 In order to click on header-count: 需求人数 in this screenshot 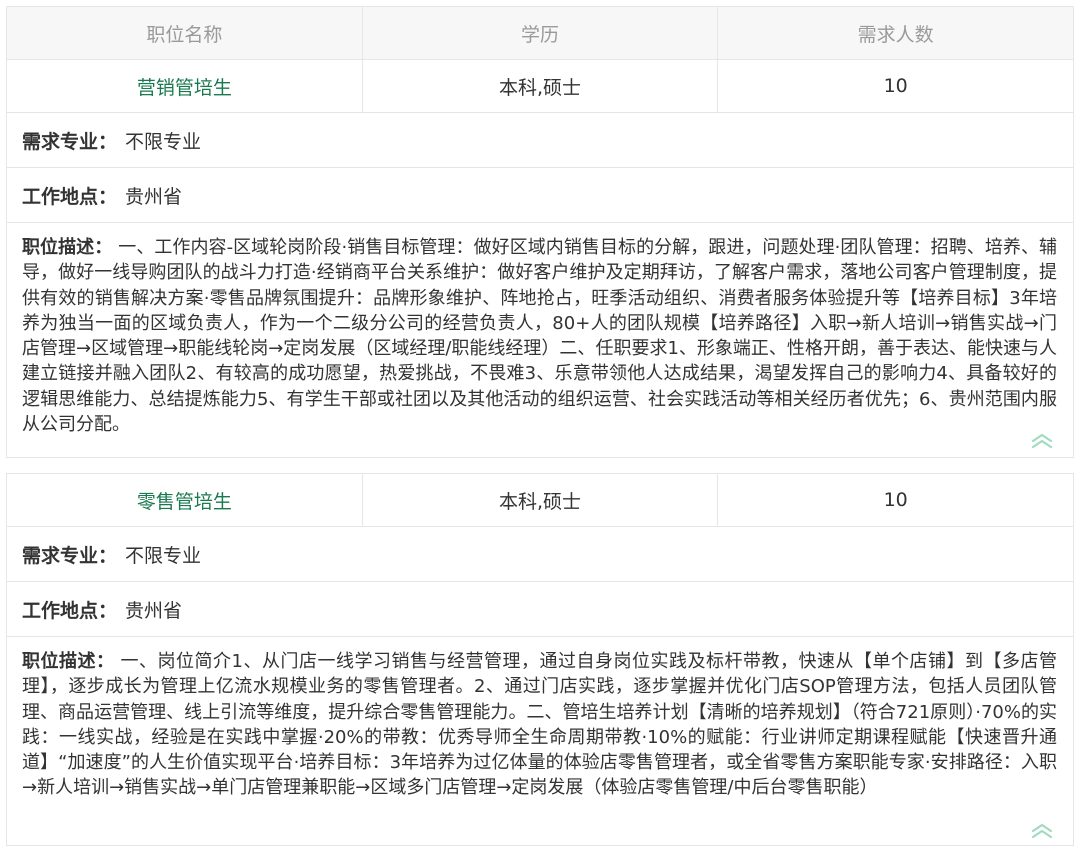, I will do `click(895, 34)`.